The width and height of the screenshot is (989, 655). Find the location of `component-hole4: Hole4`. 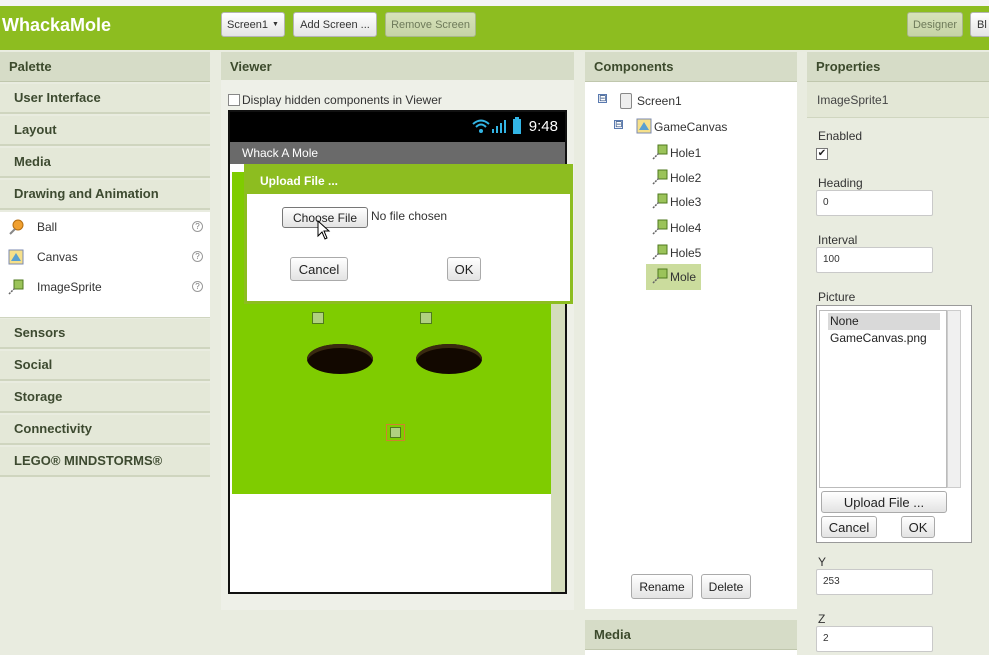

component-hole4: Hole4 is located at coordinates (676, 228).